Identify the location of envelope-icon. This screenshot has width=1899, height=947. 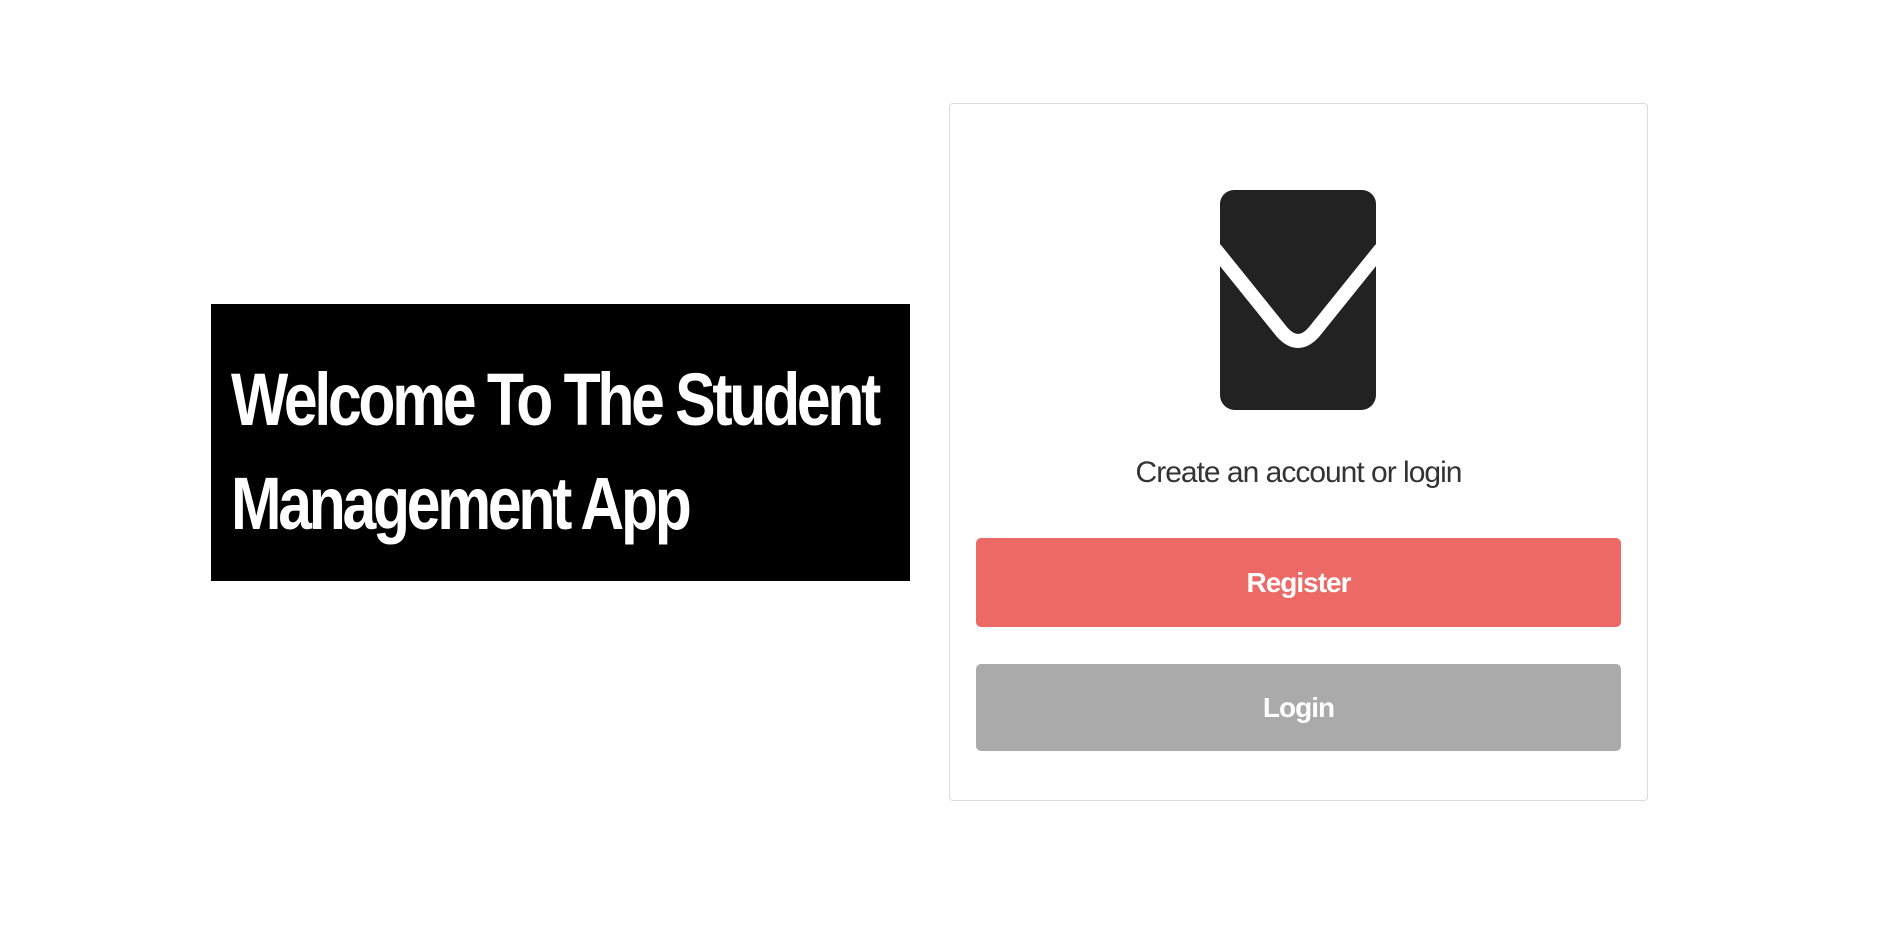
(1298, 300).